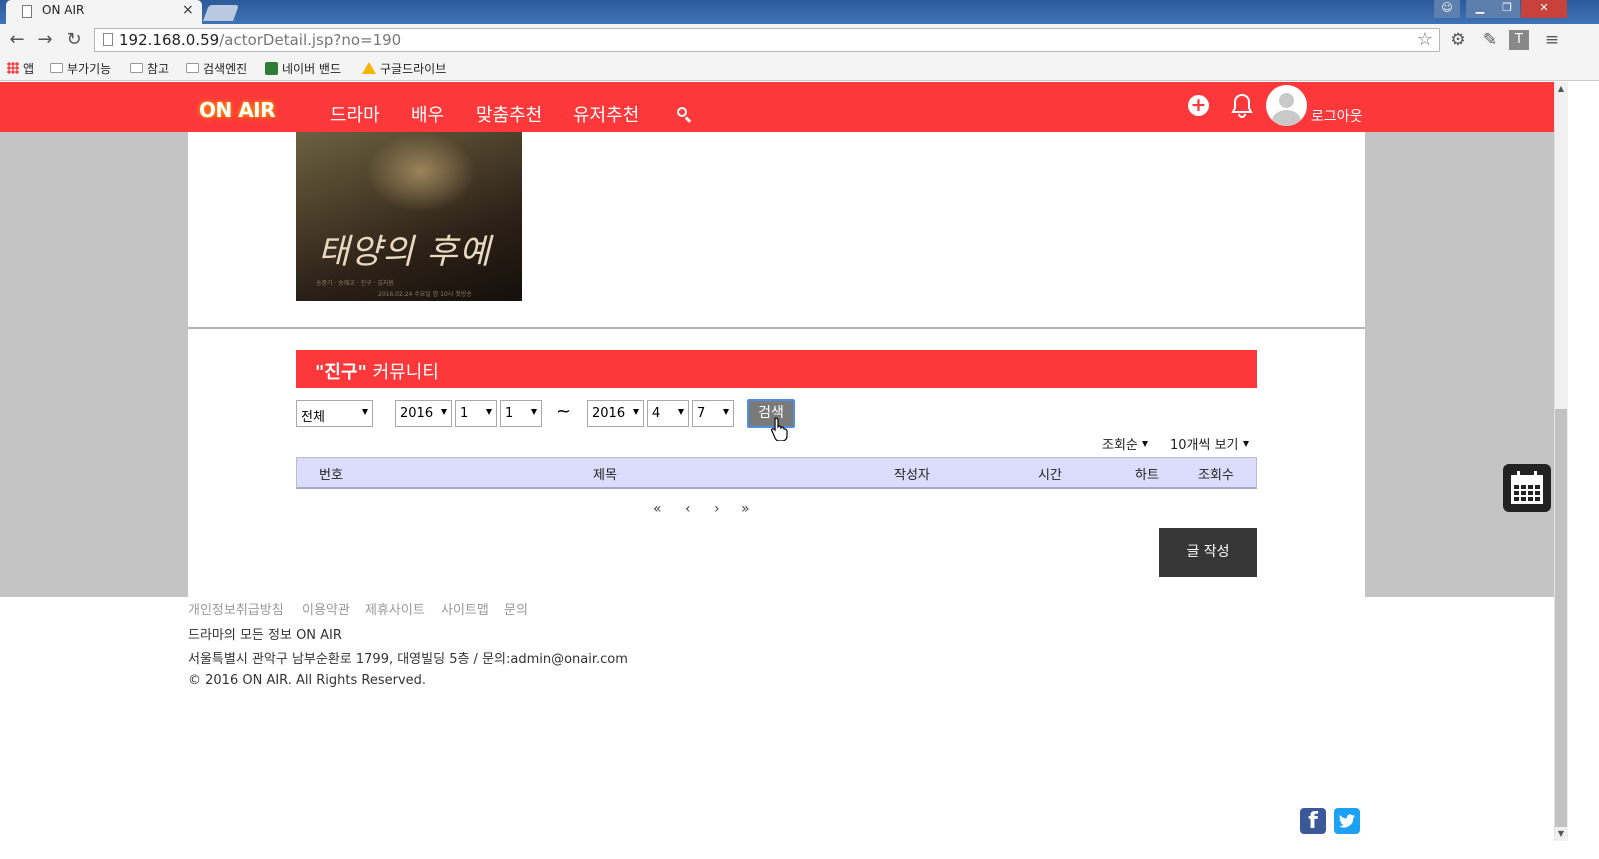 Image resolution: width=1599 pixels, height=859 pixels. Describe the element at coordinates (20, 68) in the screenshot. I see `bookmark-apps: 앱` at that location.